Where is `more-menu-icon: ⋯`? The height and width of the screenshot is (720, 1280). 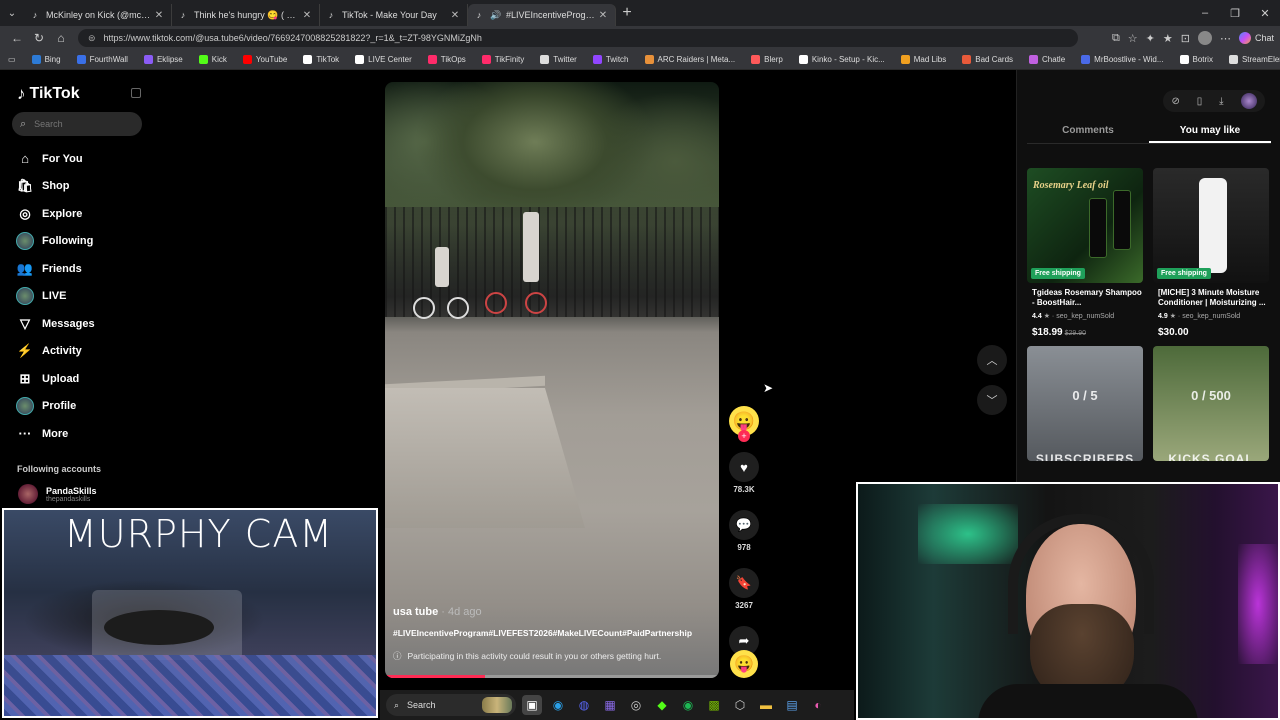
more-menu-icon: ⋯ is located at coordinates (1225, 38).